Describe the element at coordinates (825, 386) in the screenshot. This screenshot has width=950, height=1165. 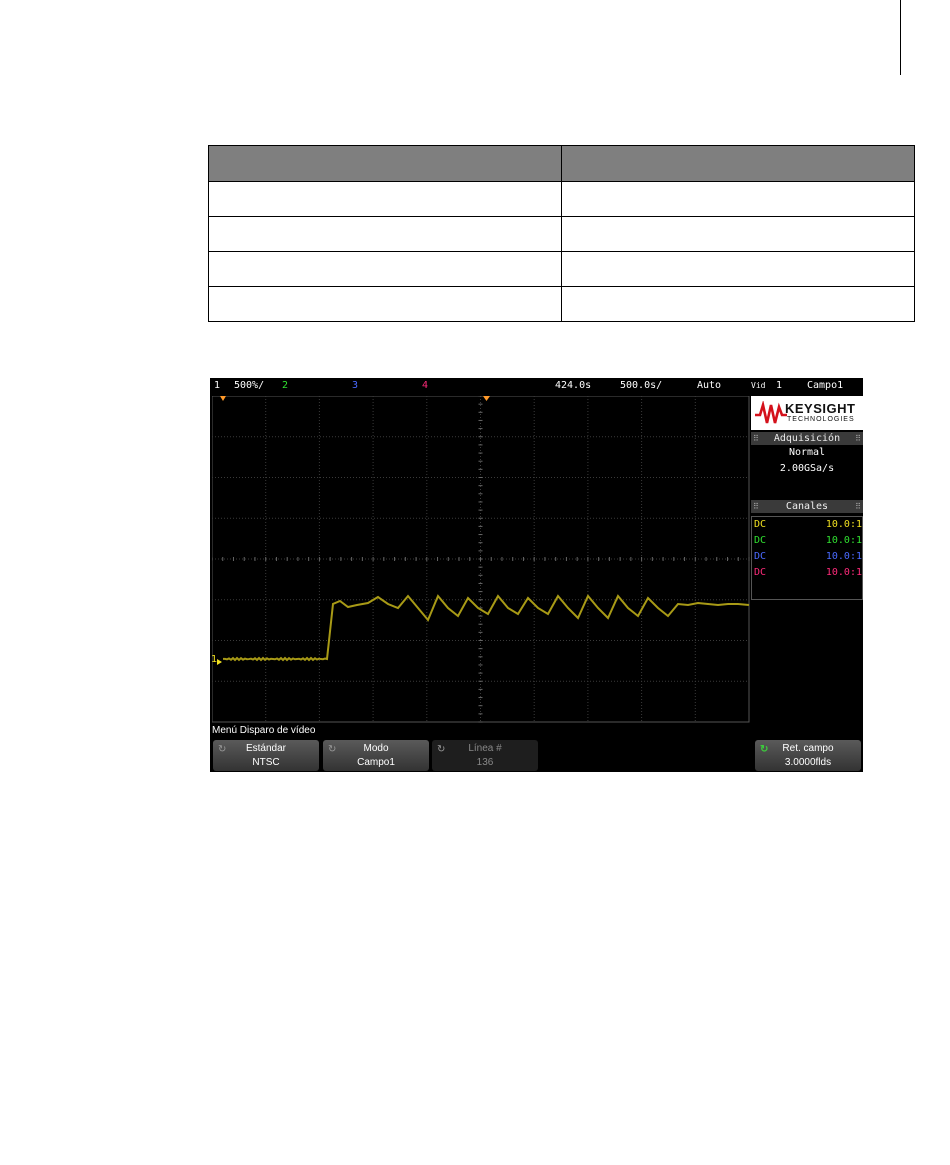
I see `trigger-field: Campo1` at that location.